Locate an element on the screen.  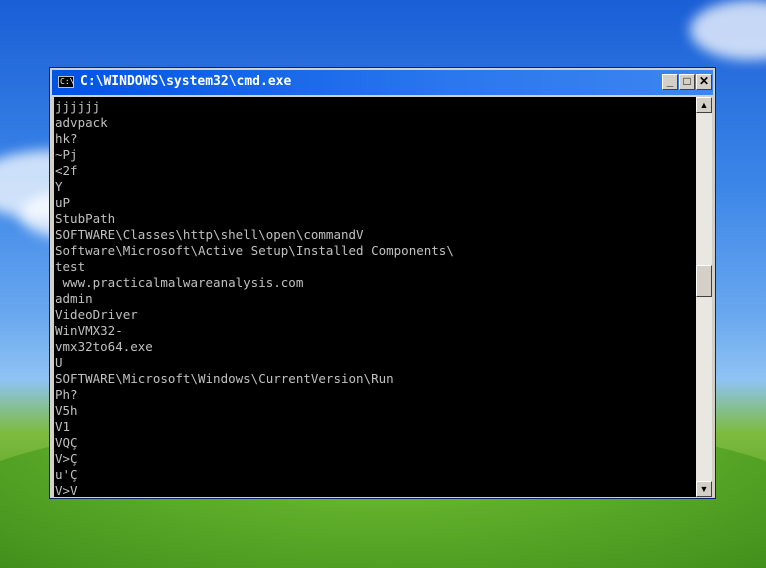
console-line: uP is located at coordinates (63, 202).